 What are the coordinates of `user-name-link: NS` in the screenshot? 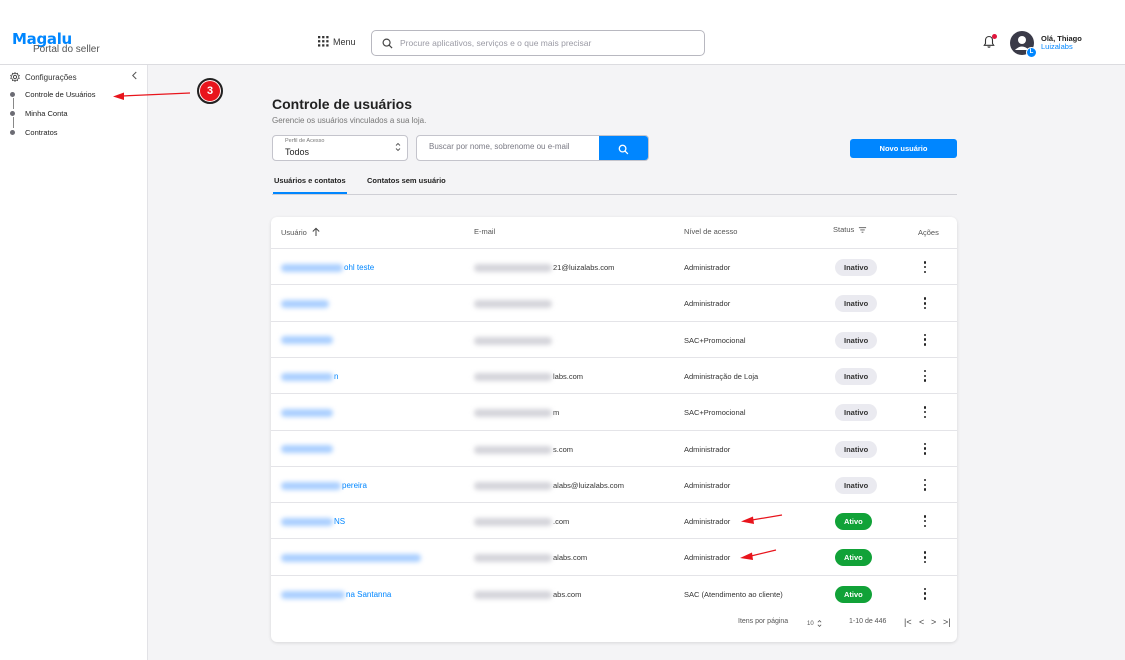 It's located at (313, 521).